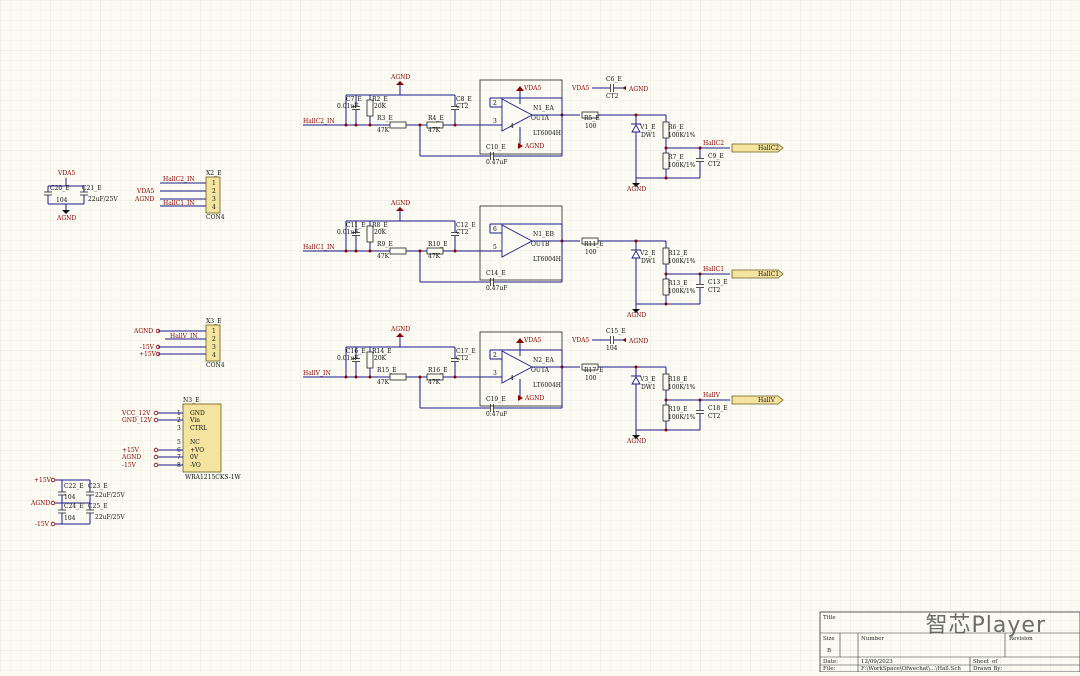  What do you see at coordinates (131, 450) in the screenshot?
I see `n3-net-label: +15V` at bounding box center [131, 450].